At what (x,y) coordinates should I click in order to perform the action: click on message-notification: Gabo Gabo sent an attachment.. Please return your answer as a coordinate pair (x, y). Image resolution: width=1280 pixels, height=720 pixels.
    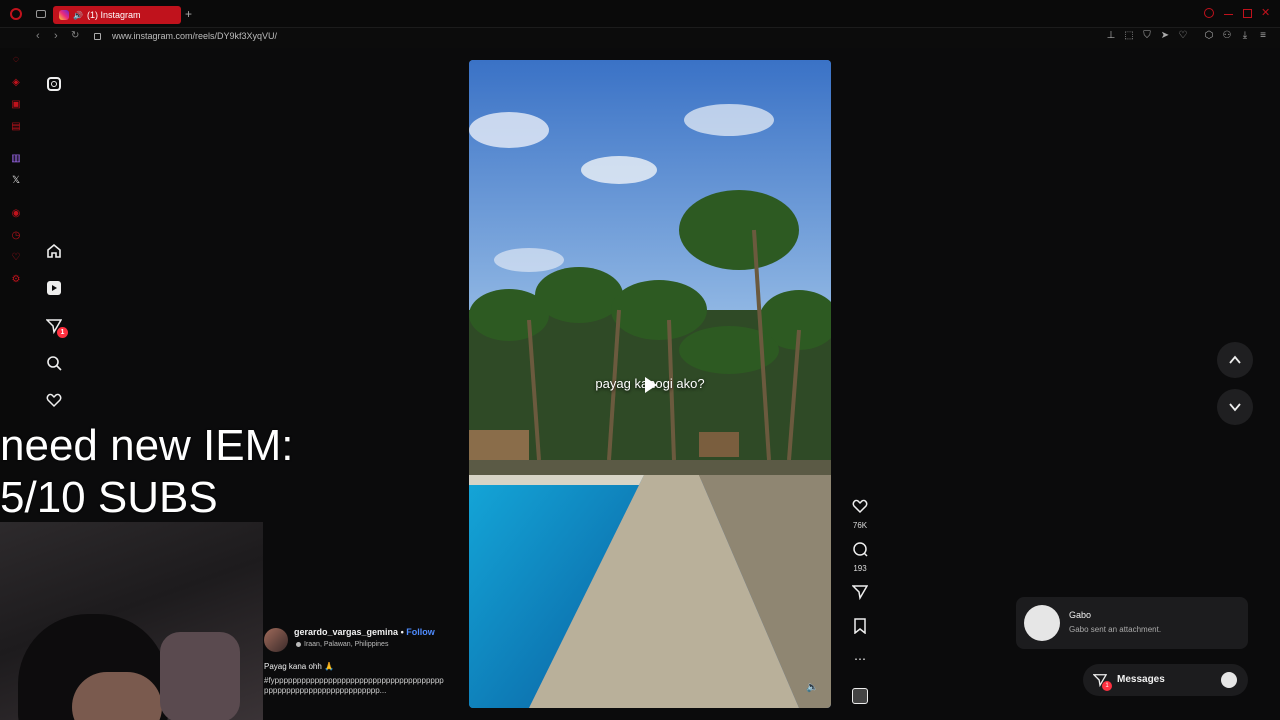
    Looking at the image, I should click on (1132, 623).